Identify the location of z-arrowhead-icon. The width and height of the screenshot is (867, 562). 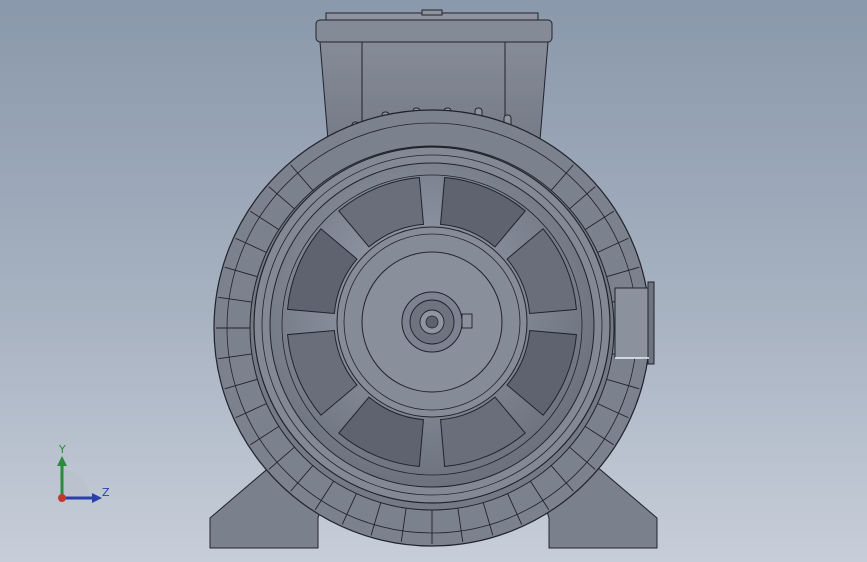
(97, 498).